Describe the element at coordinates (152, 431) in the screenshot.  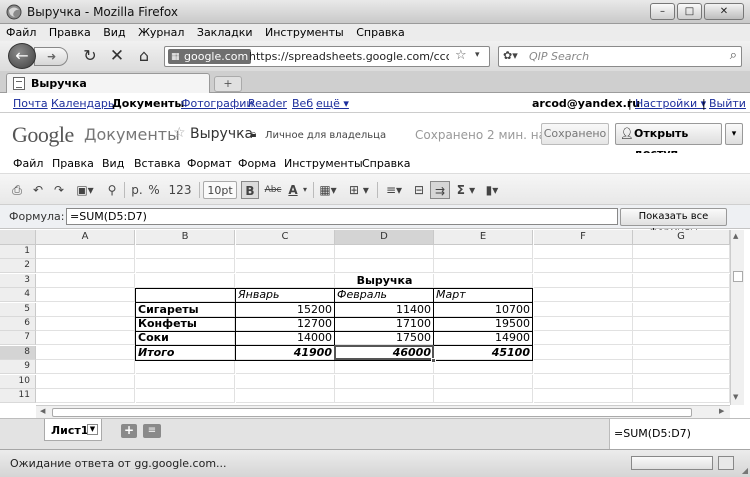
I see `sheet-list-button: ≡` at that location.